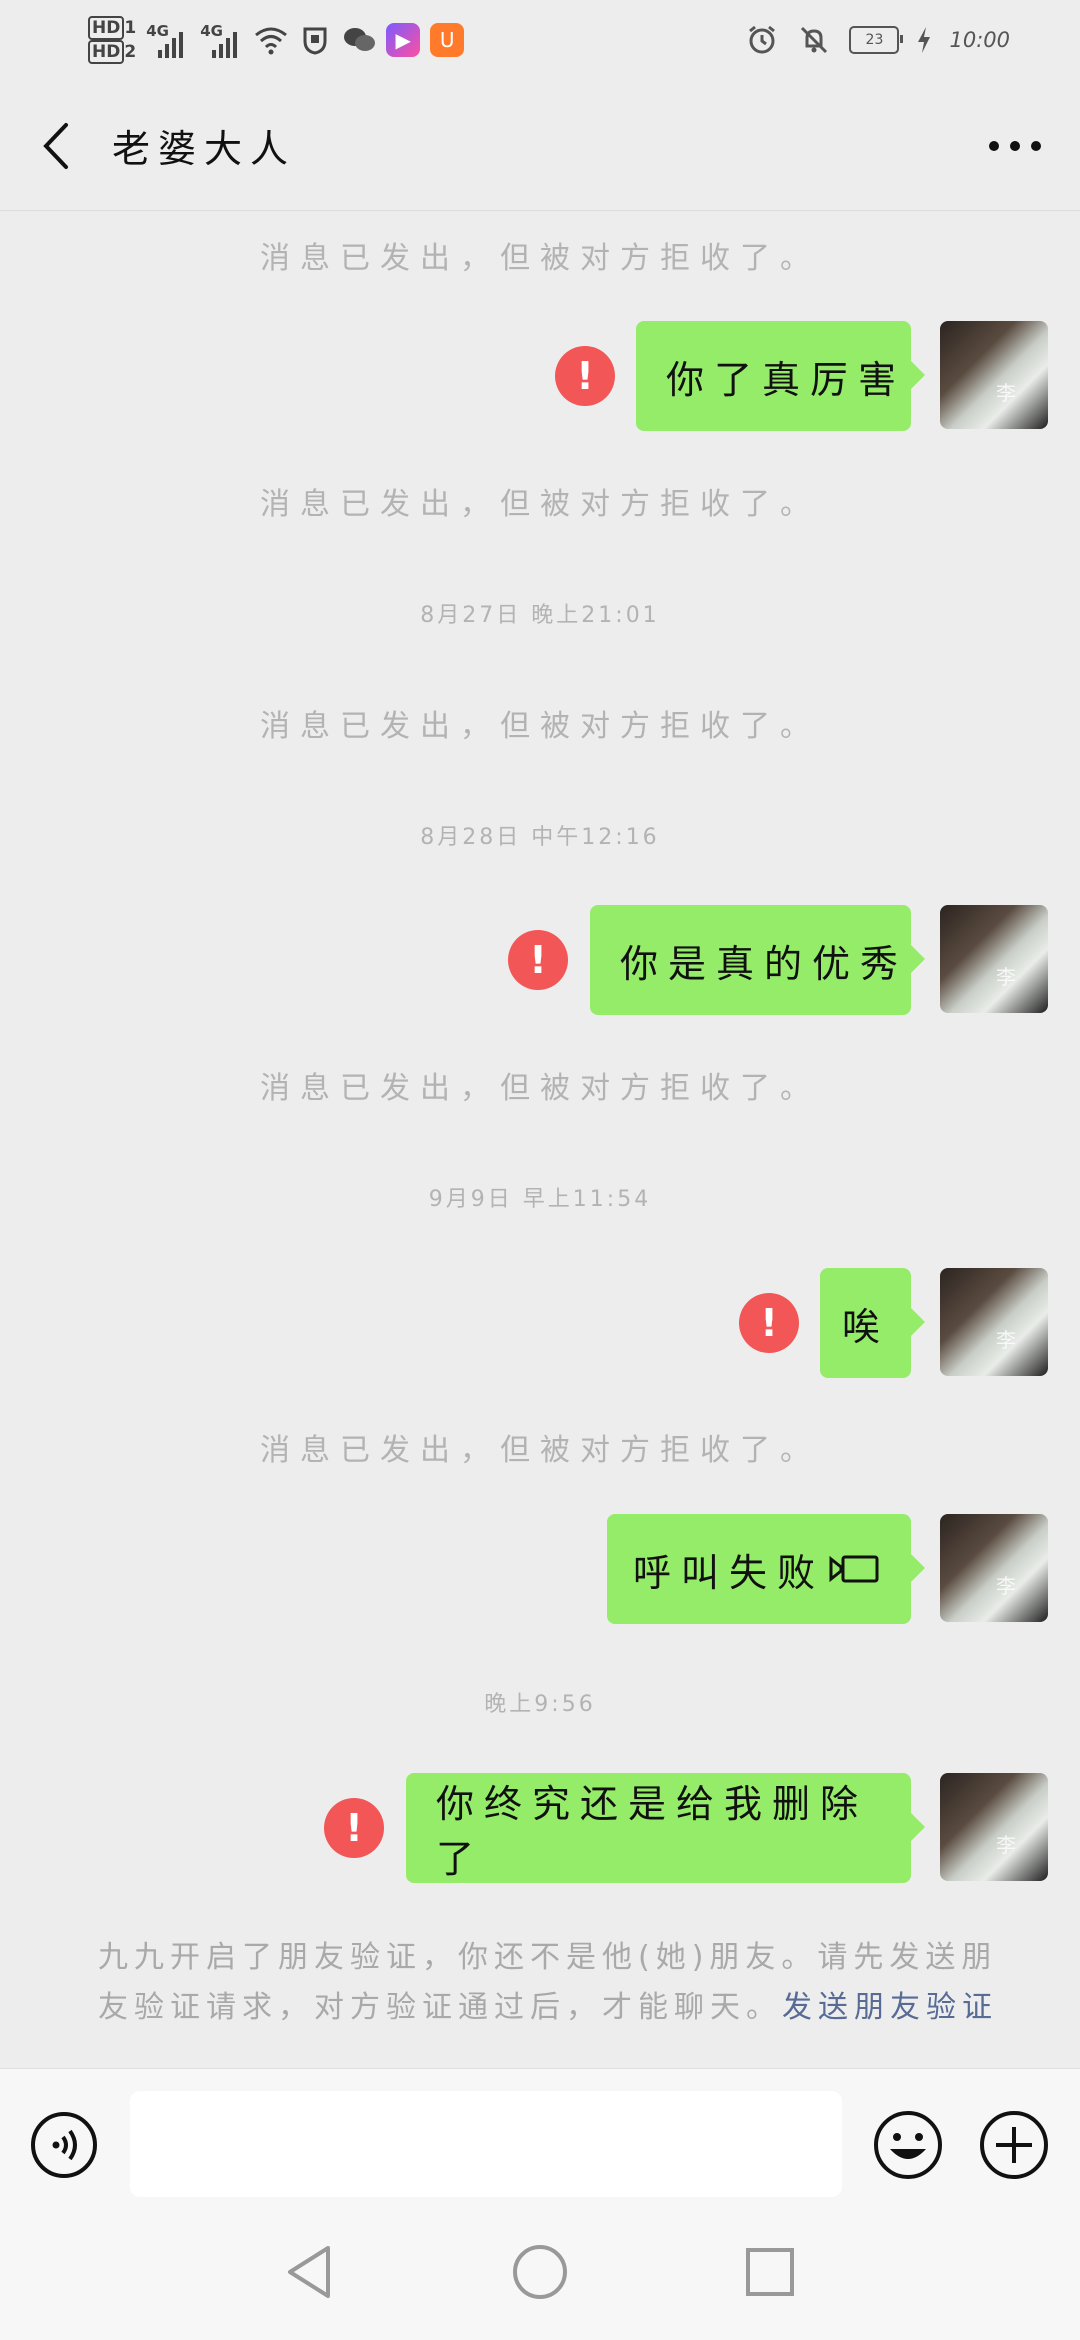 This screenshot has height=2340, width=1080. I want to click on signal-icon-1: 4G, so click(168, 40).